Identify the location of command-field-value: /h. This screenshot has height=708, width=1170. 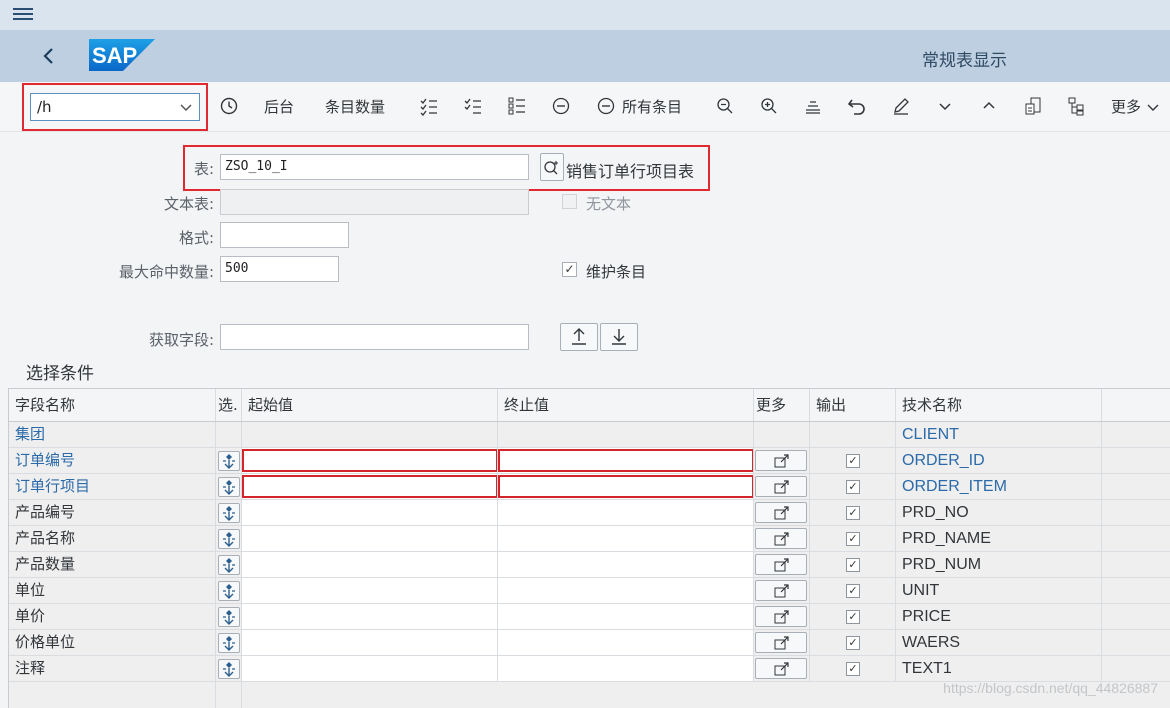
(44, 107).